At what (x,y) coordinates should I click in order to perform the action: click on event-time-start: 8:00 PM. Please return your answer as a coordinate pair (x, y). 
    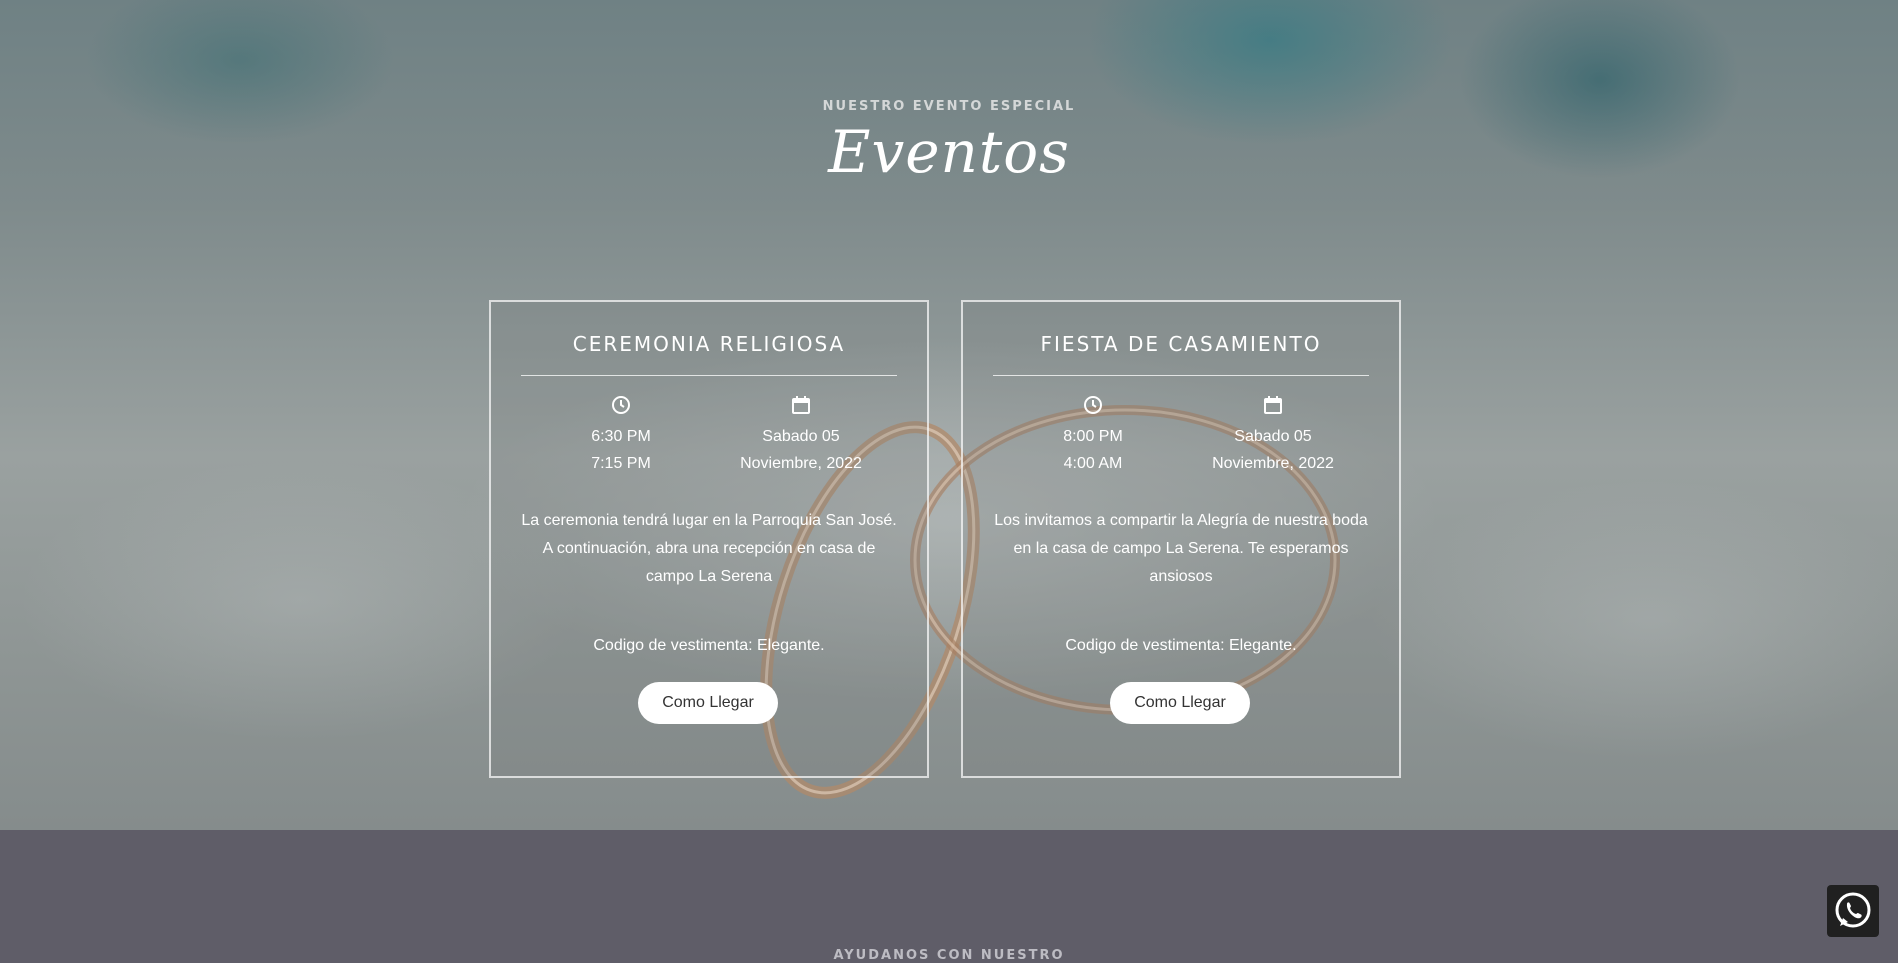
    Looking at the image, I should click on (1093, 436).